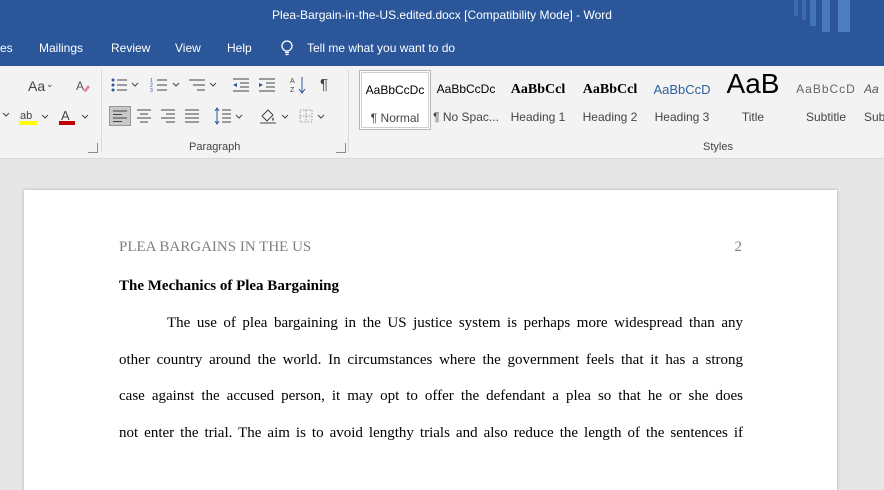  Describe the element at coordinates (151, 90) in the screenshot. I see `svg-text: 3` at that location.